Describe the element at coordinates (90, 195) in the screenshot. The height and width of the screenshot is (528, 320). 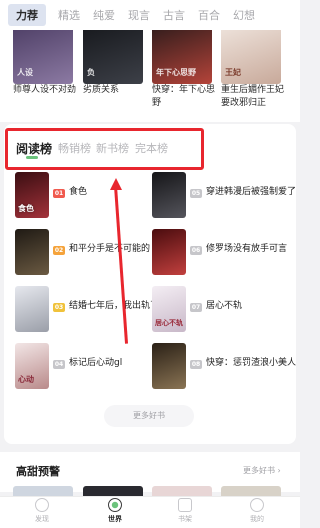
I see `ranked-book: 食色 01 食色` at that location.